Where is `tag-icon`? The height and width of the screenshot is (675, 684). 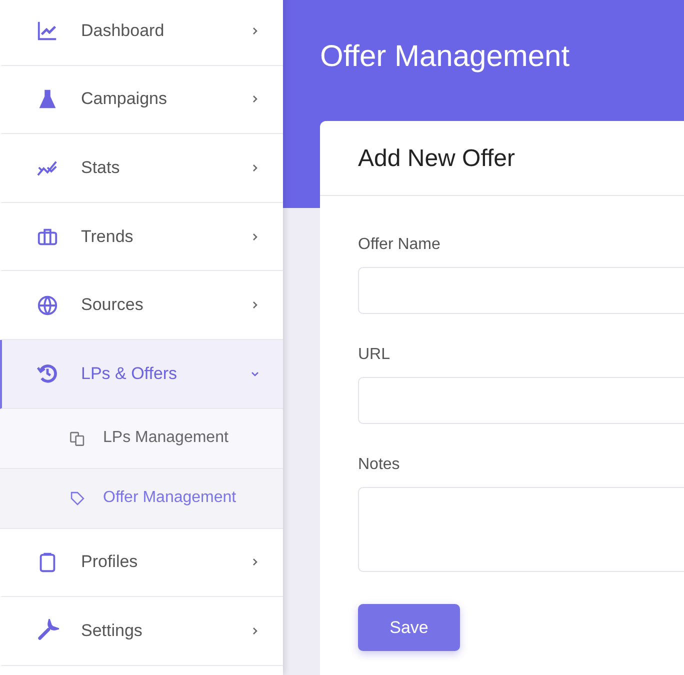 tag-icon is located at coordinates (77, 498).